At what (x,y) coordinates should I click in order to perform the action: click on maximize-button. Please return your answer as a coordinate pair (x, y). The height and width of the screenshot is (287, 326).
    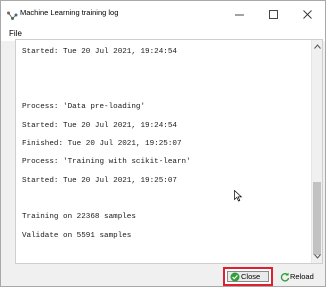
    Looking at the image, I should click on (274, 14).